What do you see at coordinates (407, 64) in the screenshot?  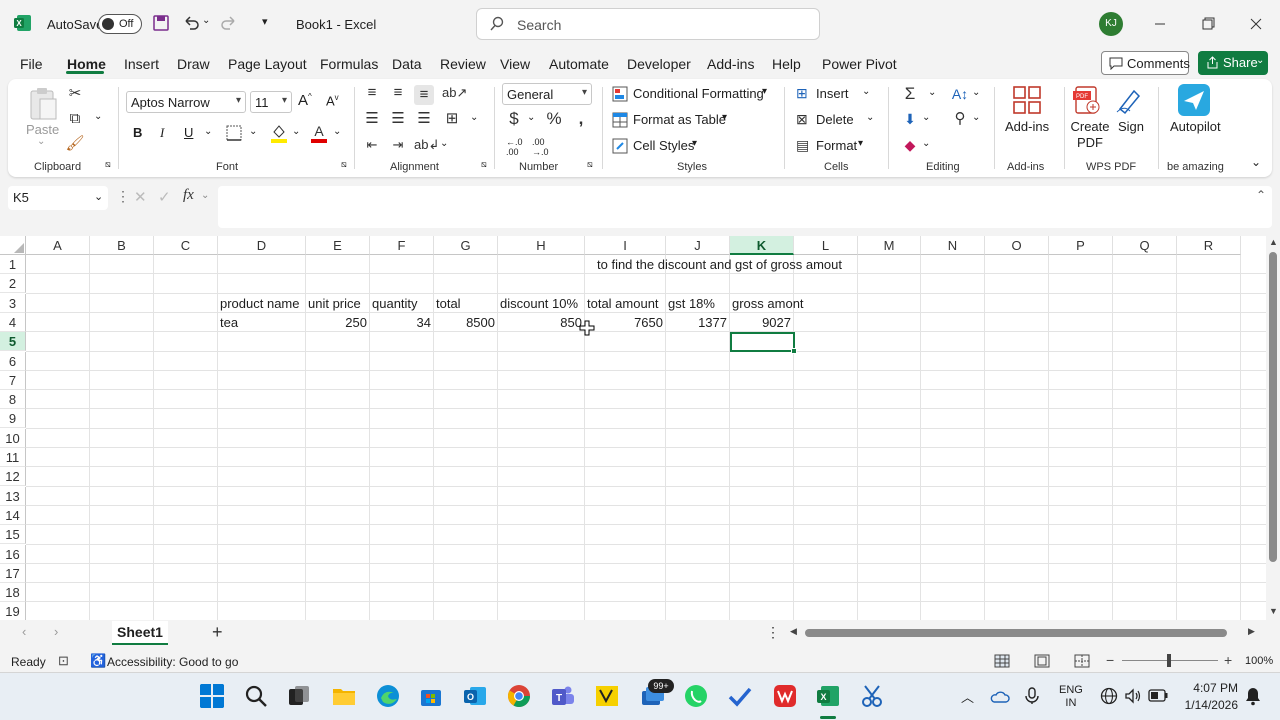 I see `tab-data: Data` at bounding box center [407, 64].